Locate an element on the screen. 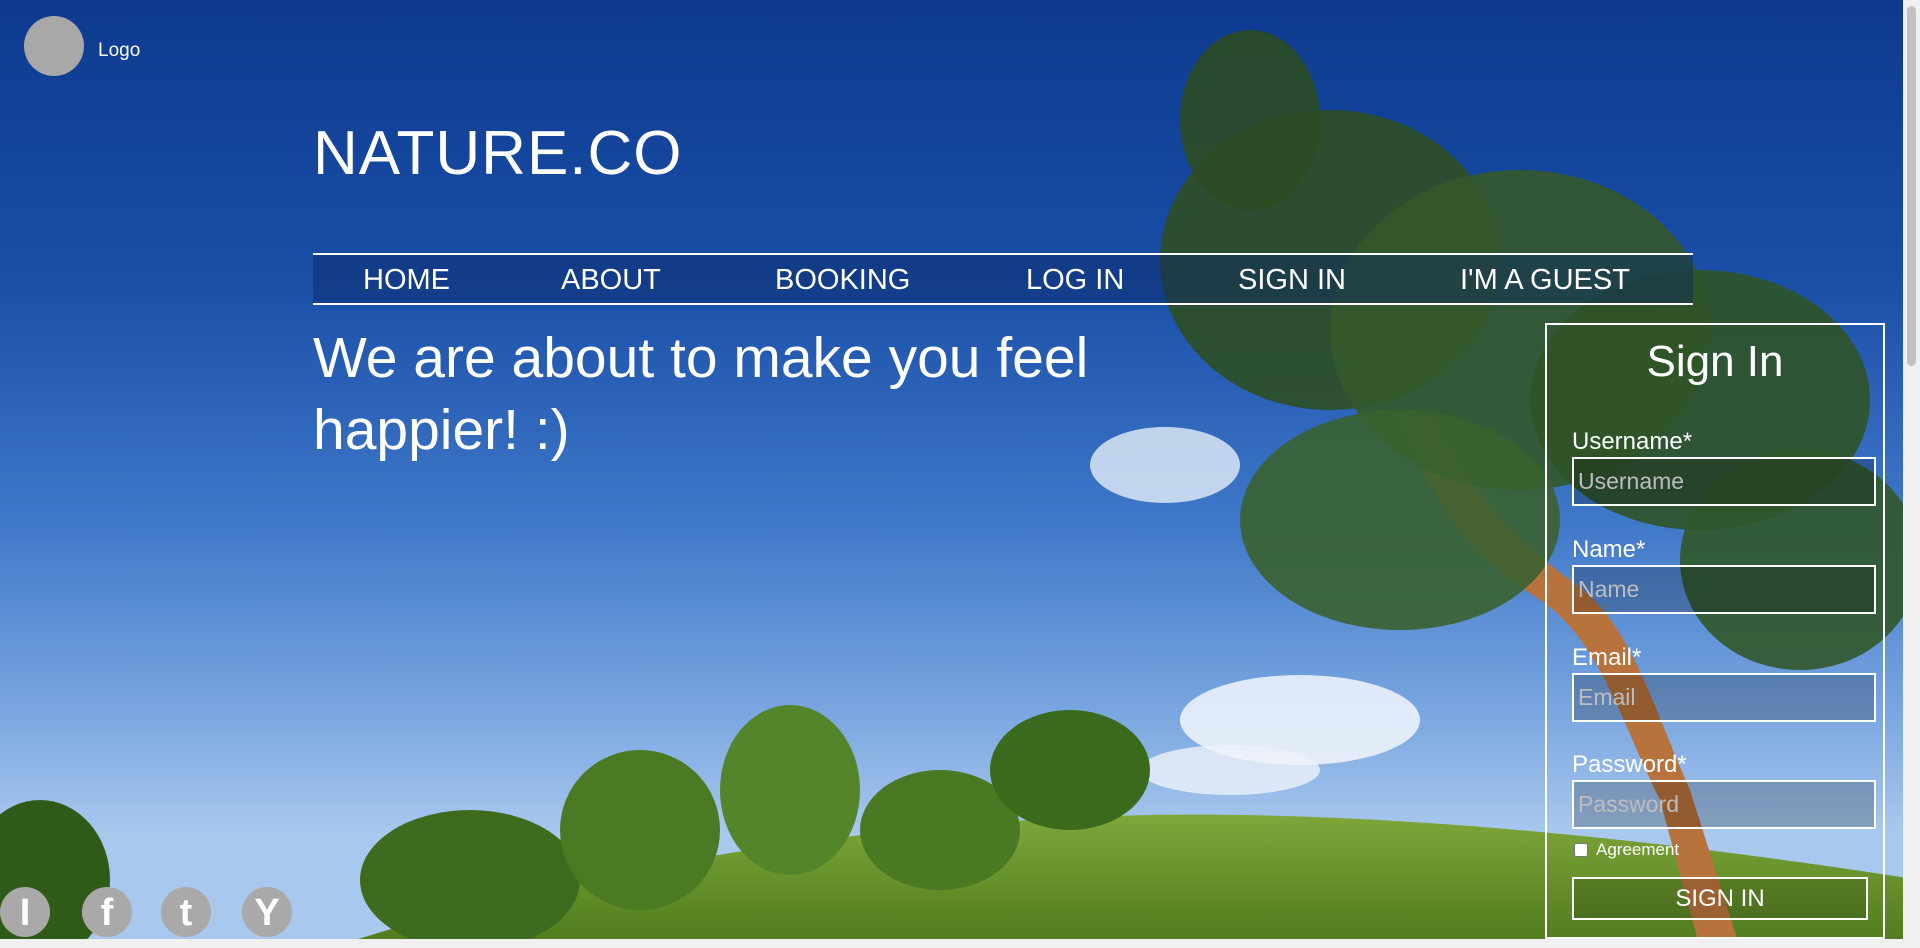  nav-item-booking: BOOKING is located at coordinates (842, 280).